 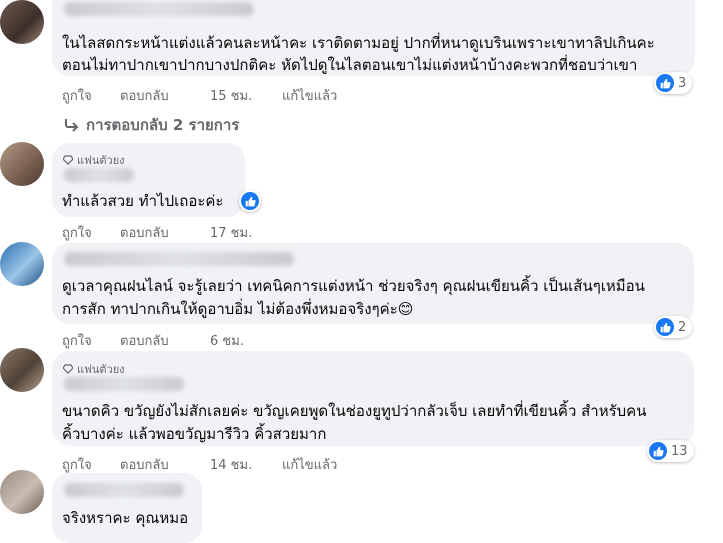 I want to click on timestamp: 15 ชม., so click(x=246, y=95).